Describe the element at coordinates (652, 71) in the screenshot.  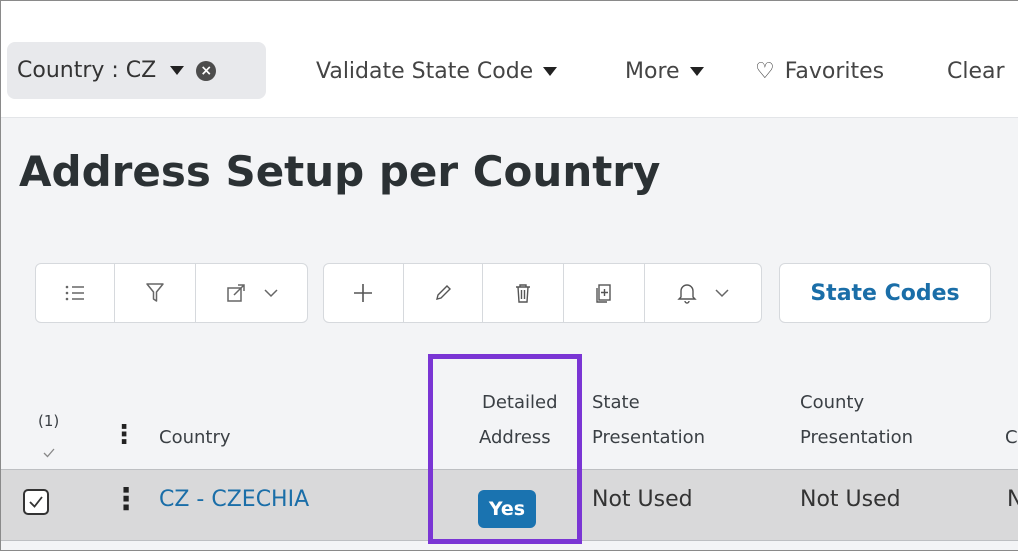
I see `more-label: More` at that location.